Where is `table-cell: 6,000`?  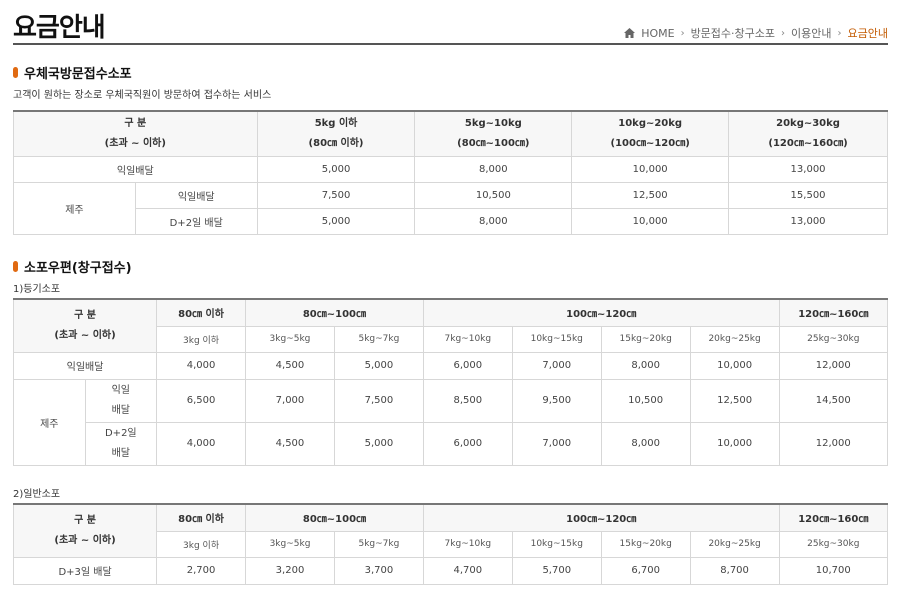 table-cell: 6,000 is located at coordinates (467, 365).